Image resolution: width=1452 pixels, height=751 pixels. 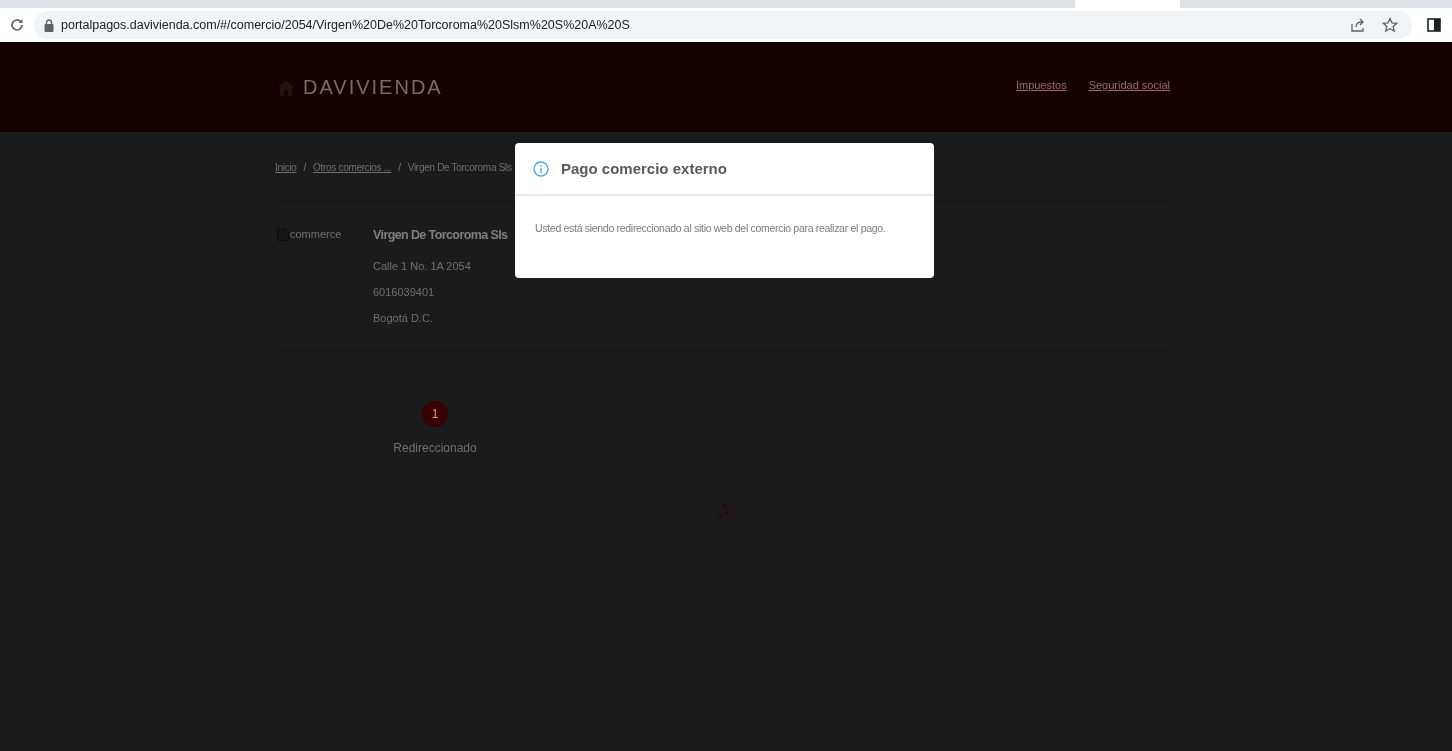 What do you see at coordinates (1041, 84) in the screenshot?
I see `nav-link: Impuestos` at bounding box center [1041, 84].